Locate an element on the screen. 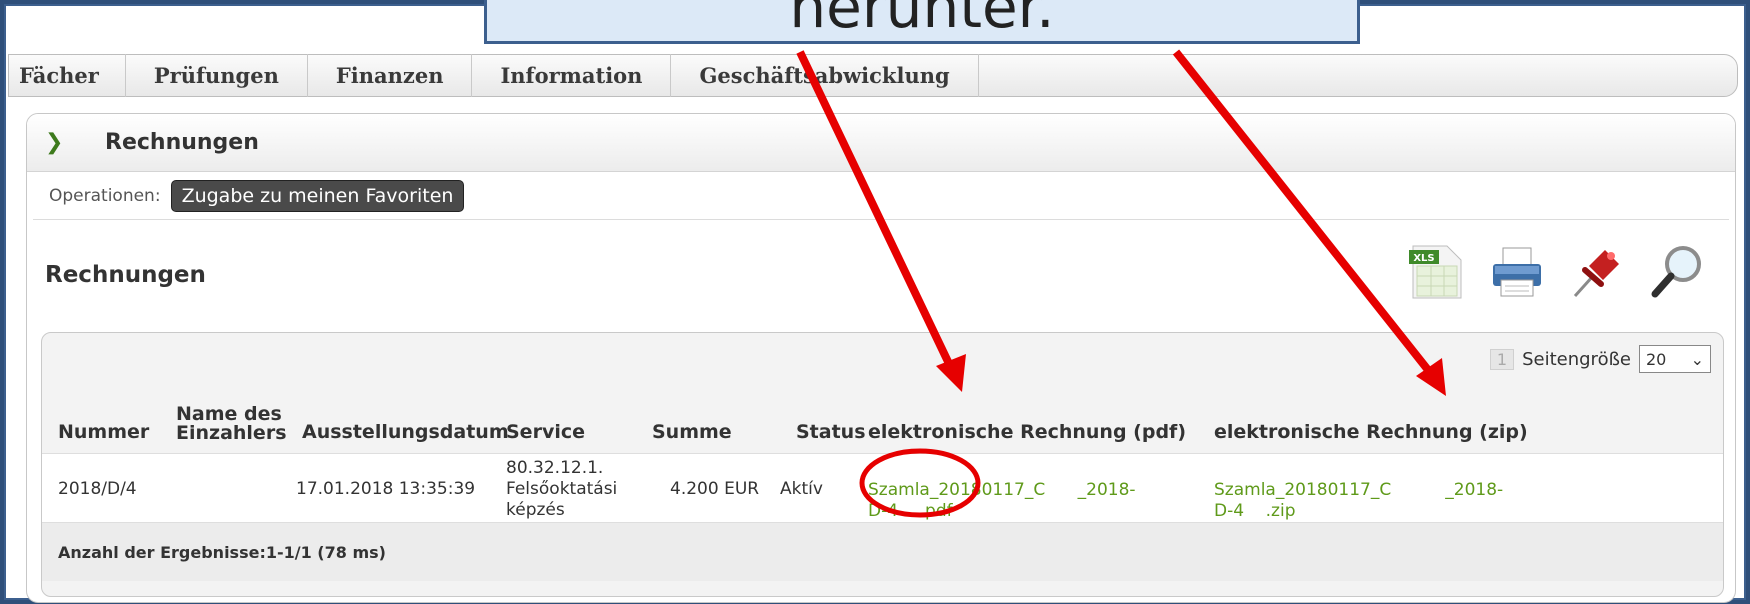 This screenshot has height=604, width=1750. cell-service-line1: 80.32.12.1. is located at coordinates (555, 467).